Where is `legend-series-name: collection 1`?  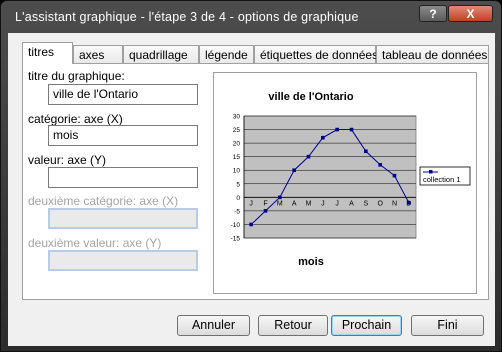 legend-series-name: collection 1 is located at coordinates (442, 179).